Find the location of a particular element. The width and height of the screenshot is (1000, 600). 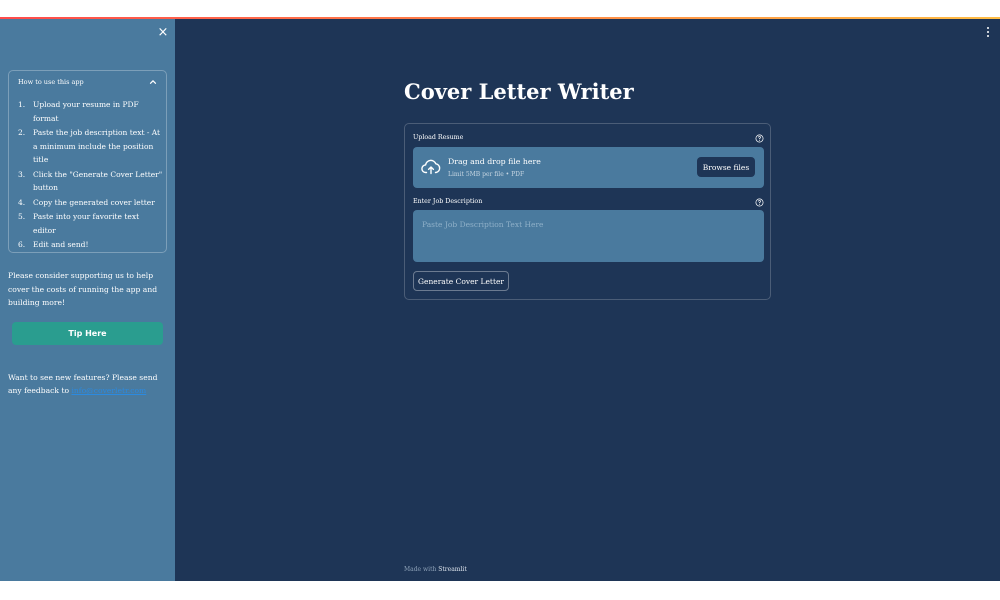

step-item: 6. Edit and send! is located at coordinates (53, 244).